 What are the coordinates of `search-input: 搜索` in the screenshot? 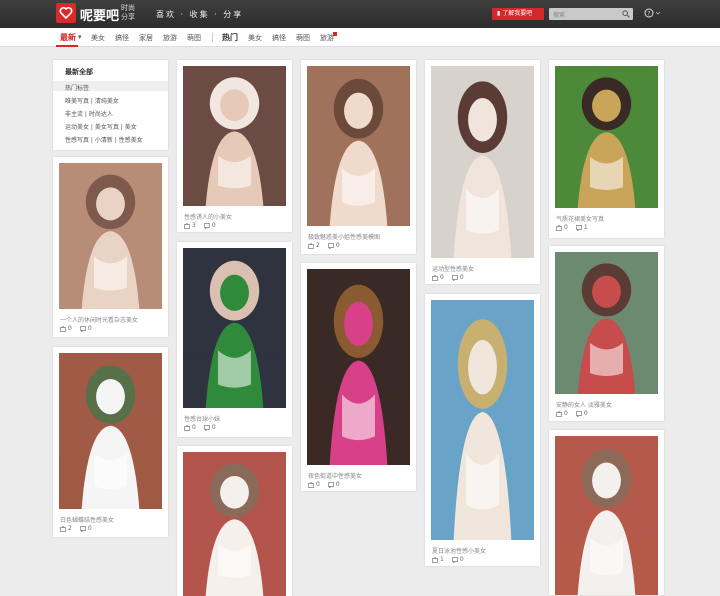 It's located at (591, 14).